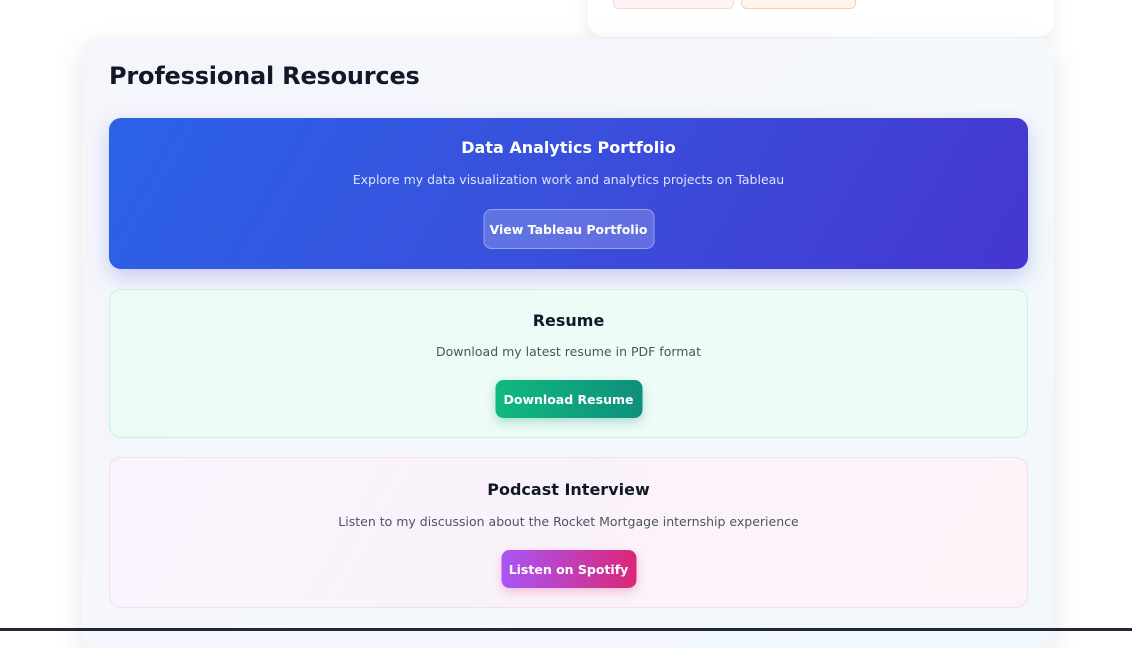  Describe the element at coordinates (568, 147) in the screenshot. I see `card-title: Data Analytics Portfolio` at that location.